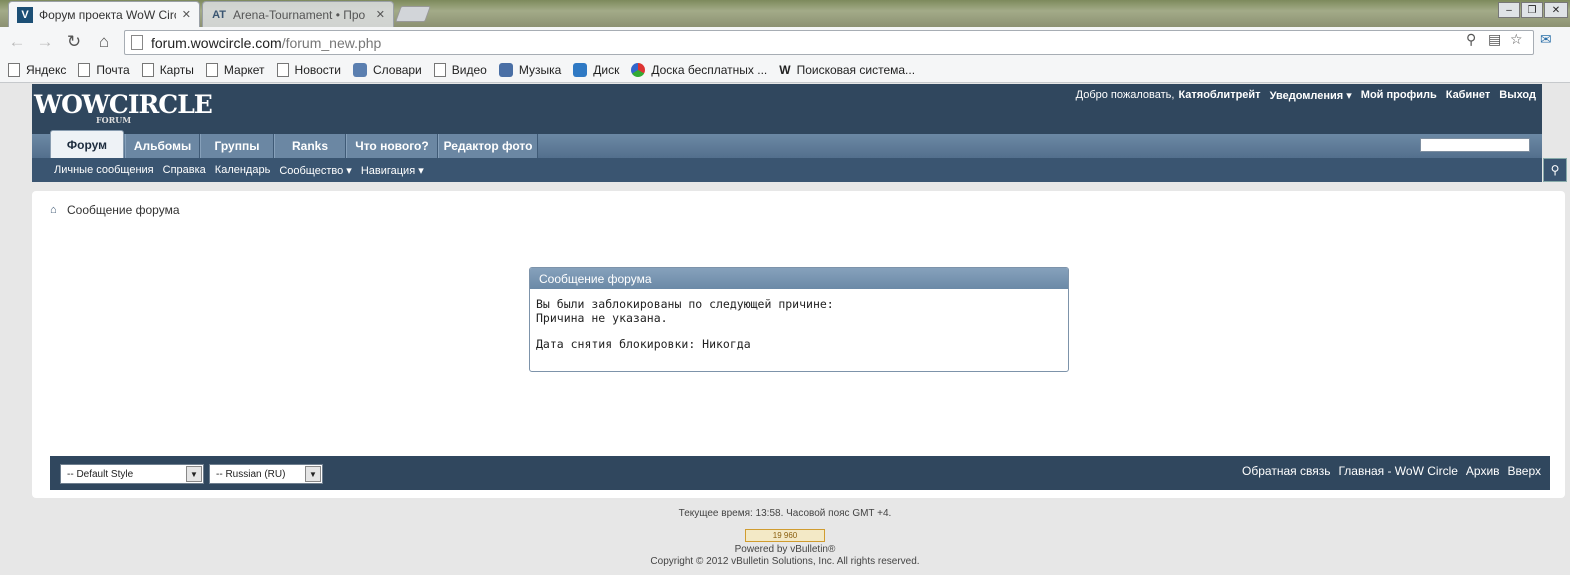  Describe the element at coordinates (104, 70) in the screenshot. I see `bookmark-item: Почта` at that location.